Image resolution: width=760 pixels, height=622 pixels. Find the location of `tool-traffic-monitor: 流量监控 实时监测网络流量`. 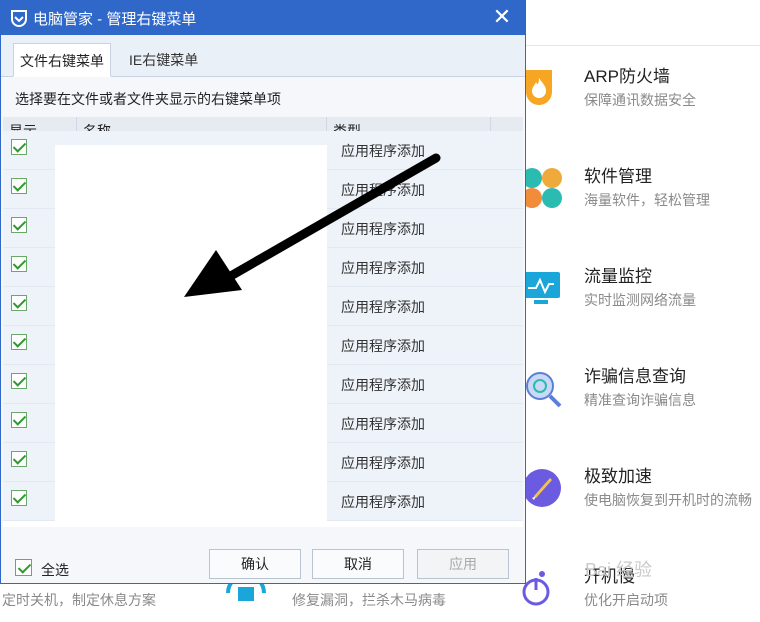

tool-traffic-monitor: 流量监控 实时监测网络流量 is located at coordinates (640, 292).